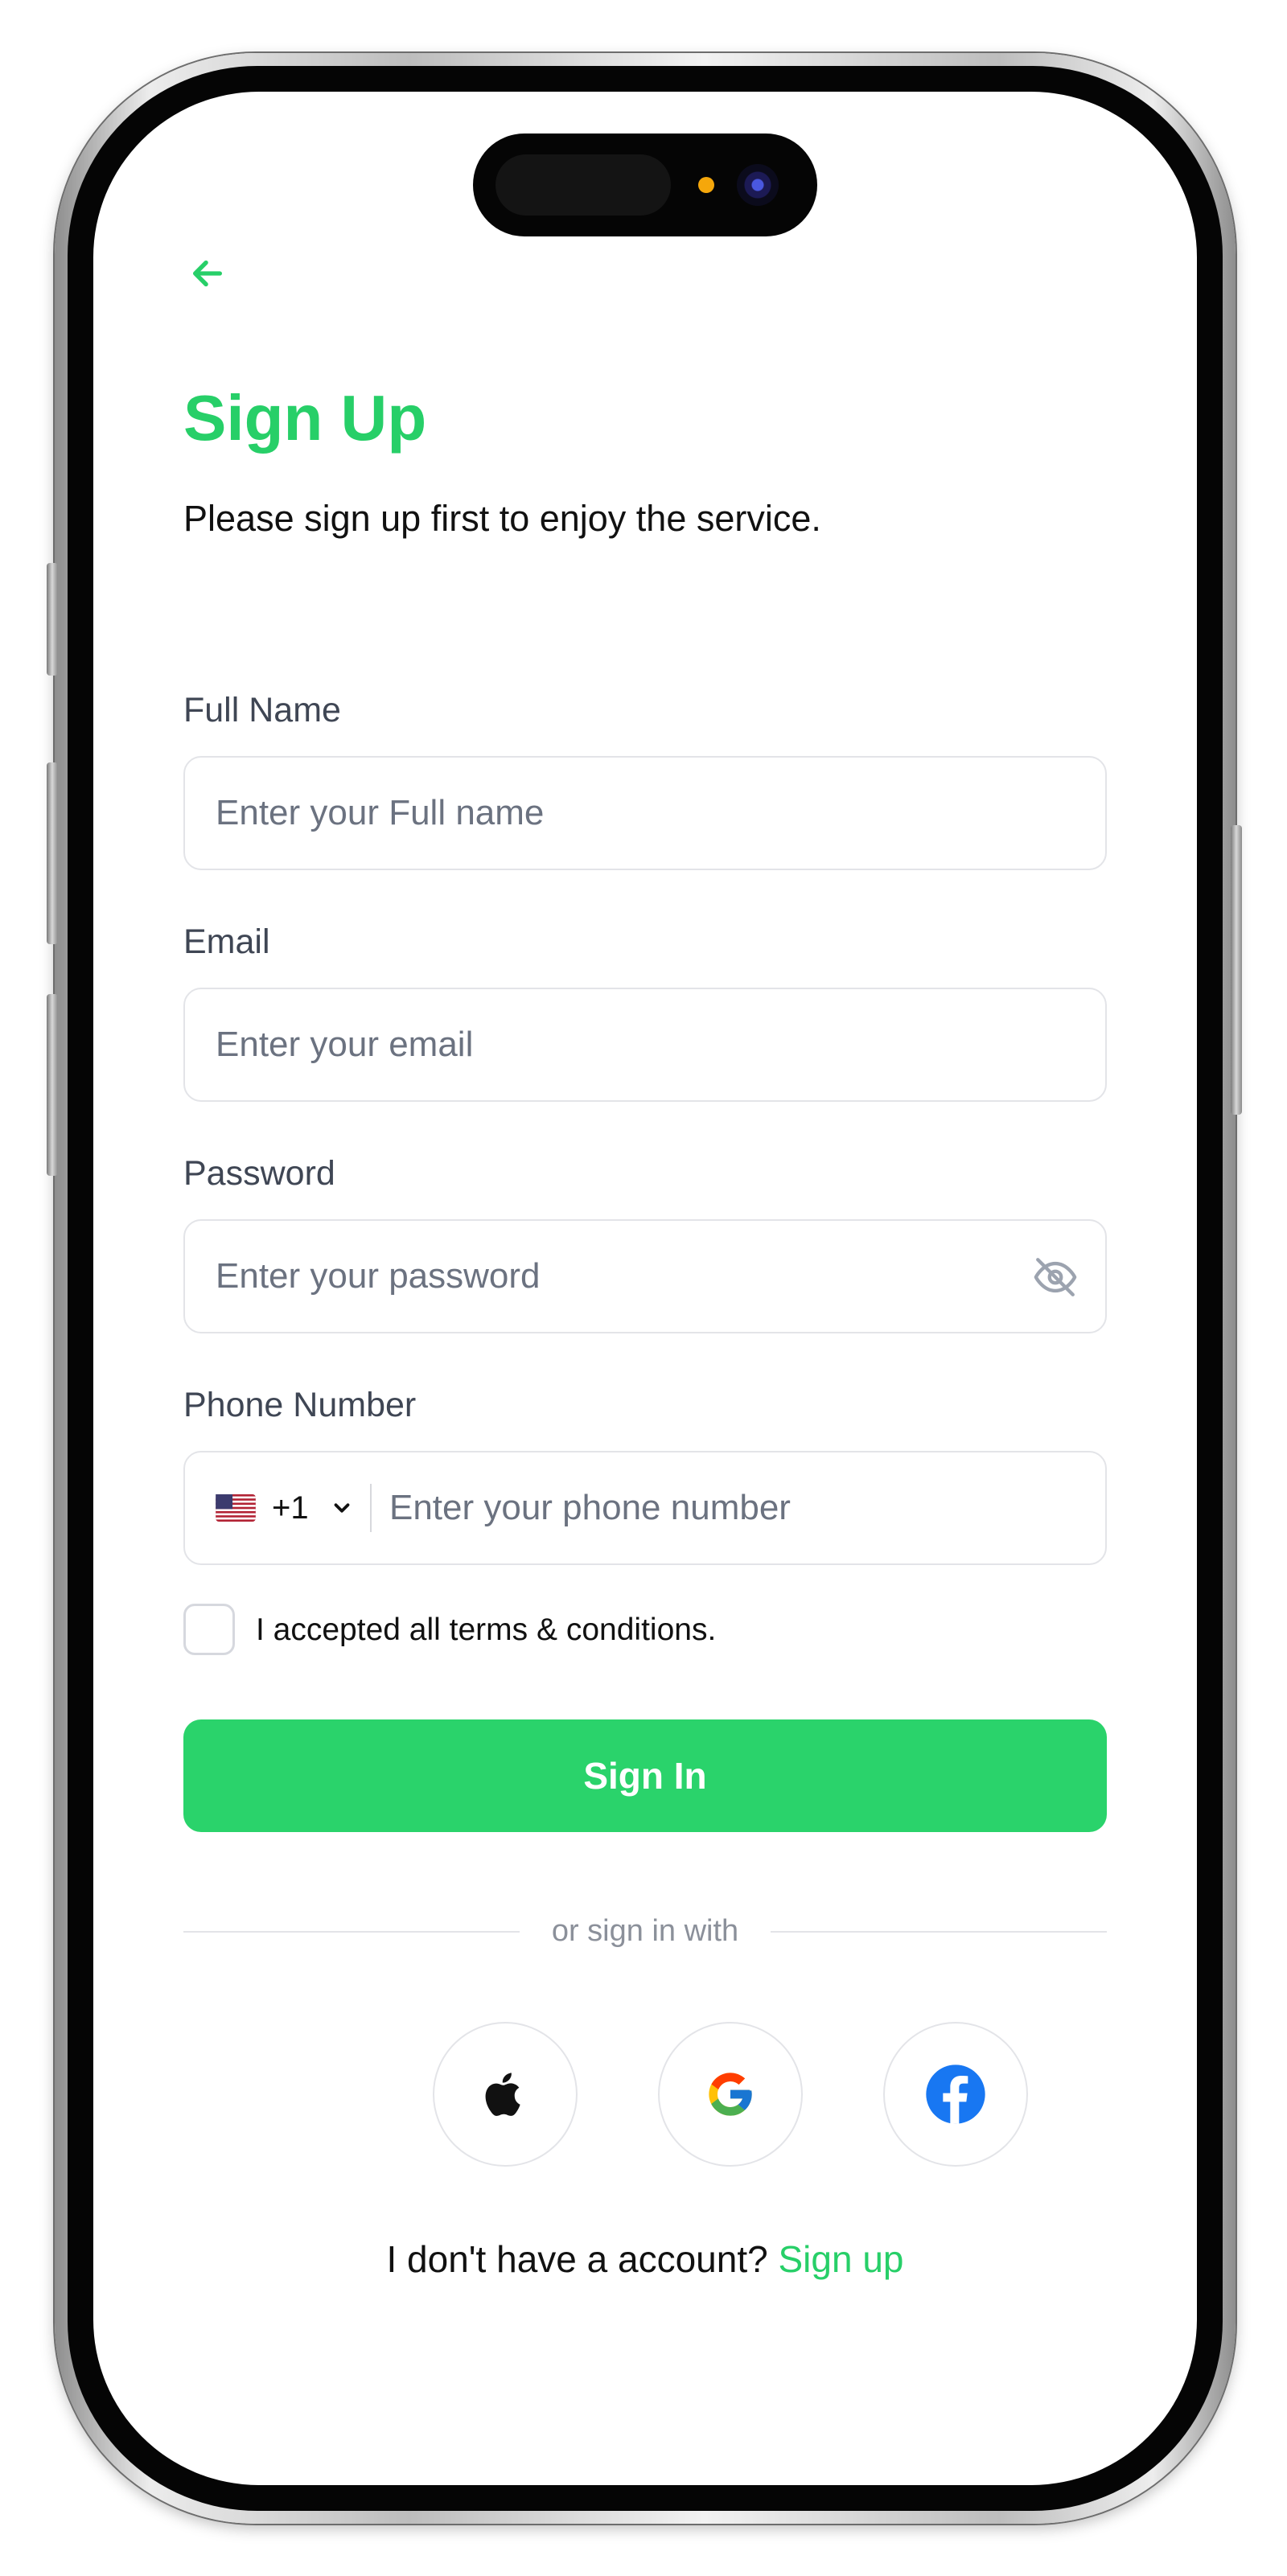 This screenshot has width=1287, height=2576. What do you see at coordinates (1236, 970) in the screenshot?
I see `power-button` at bounding box center [1236, 970].